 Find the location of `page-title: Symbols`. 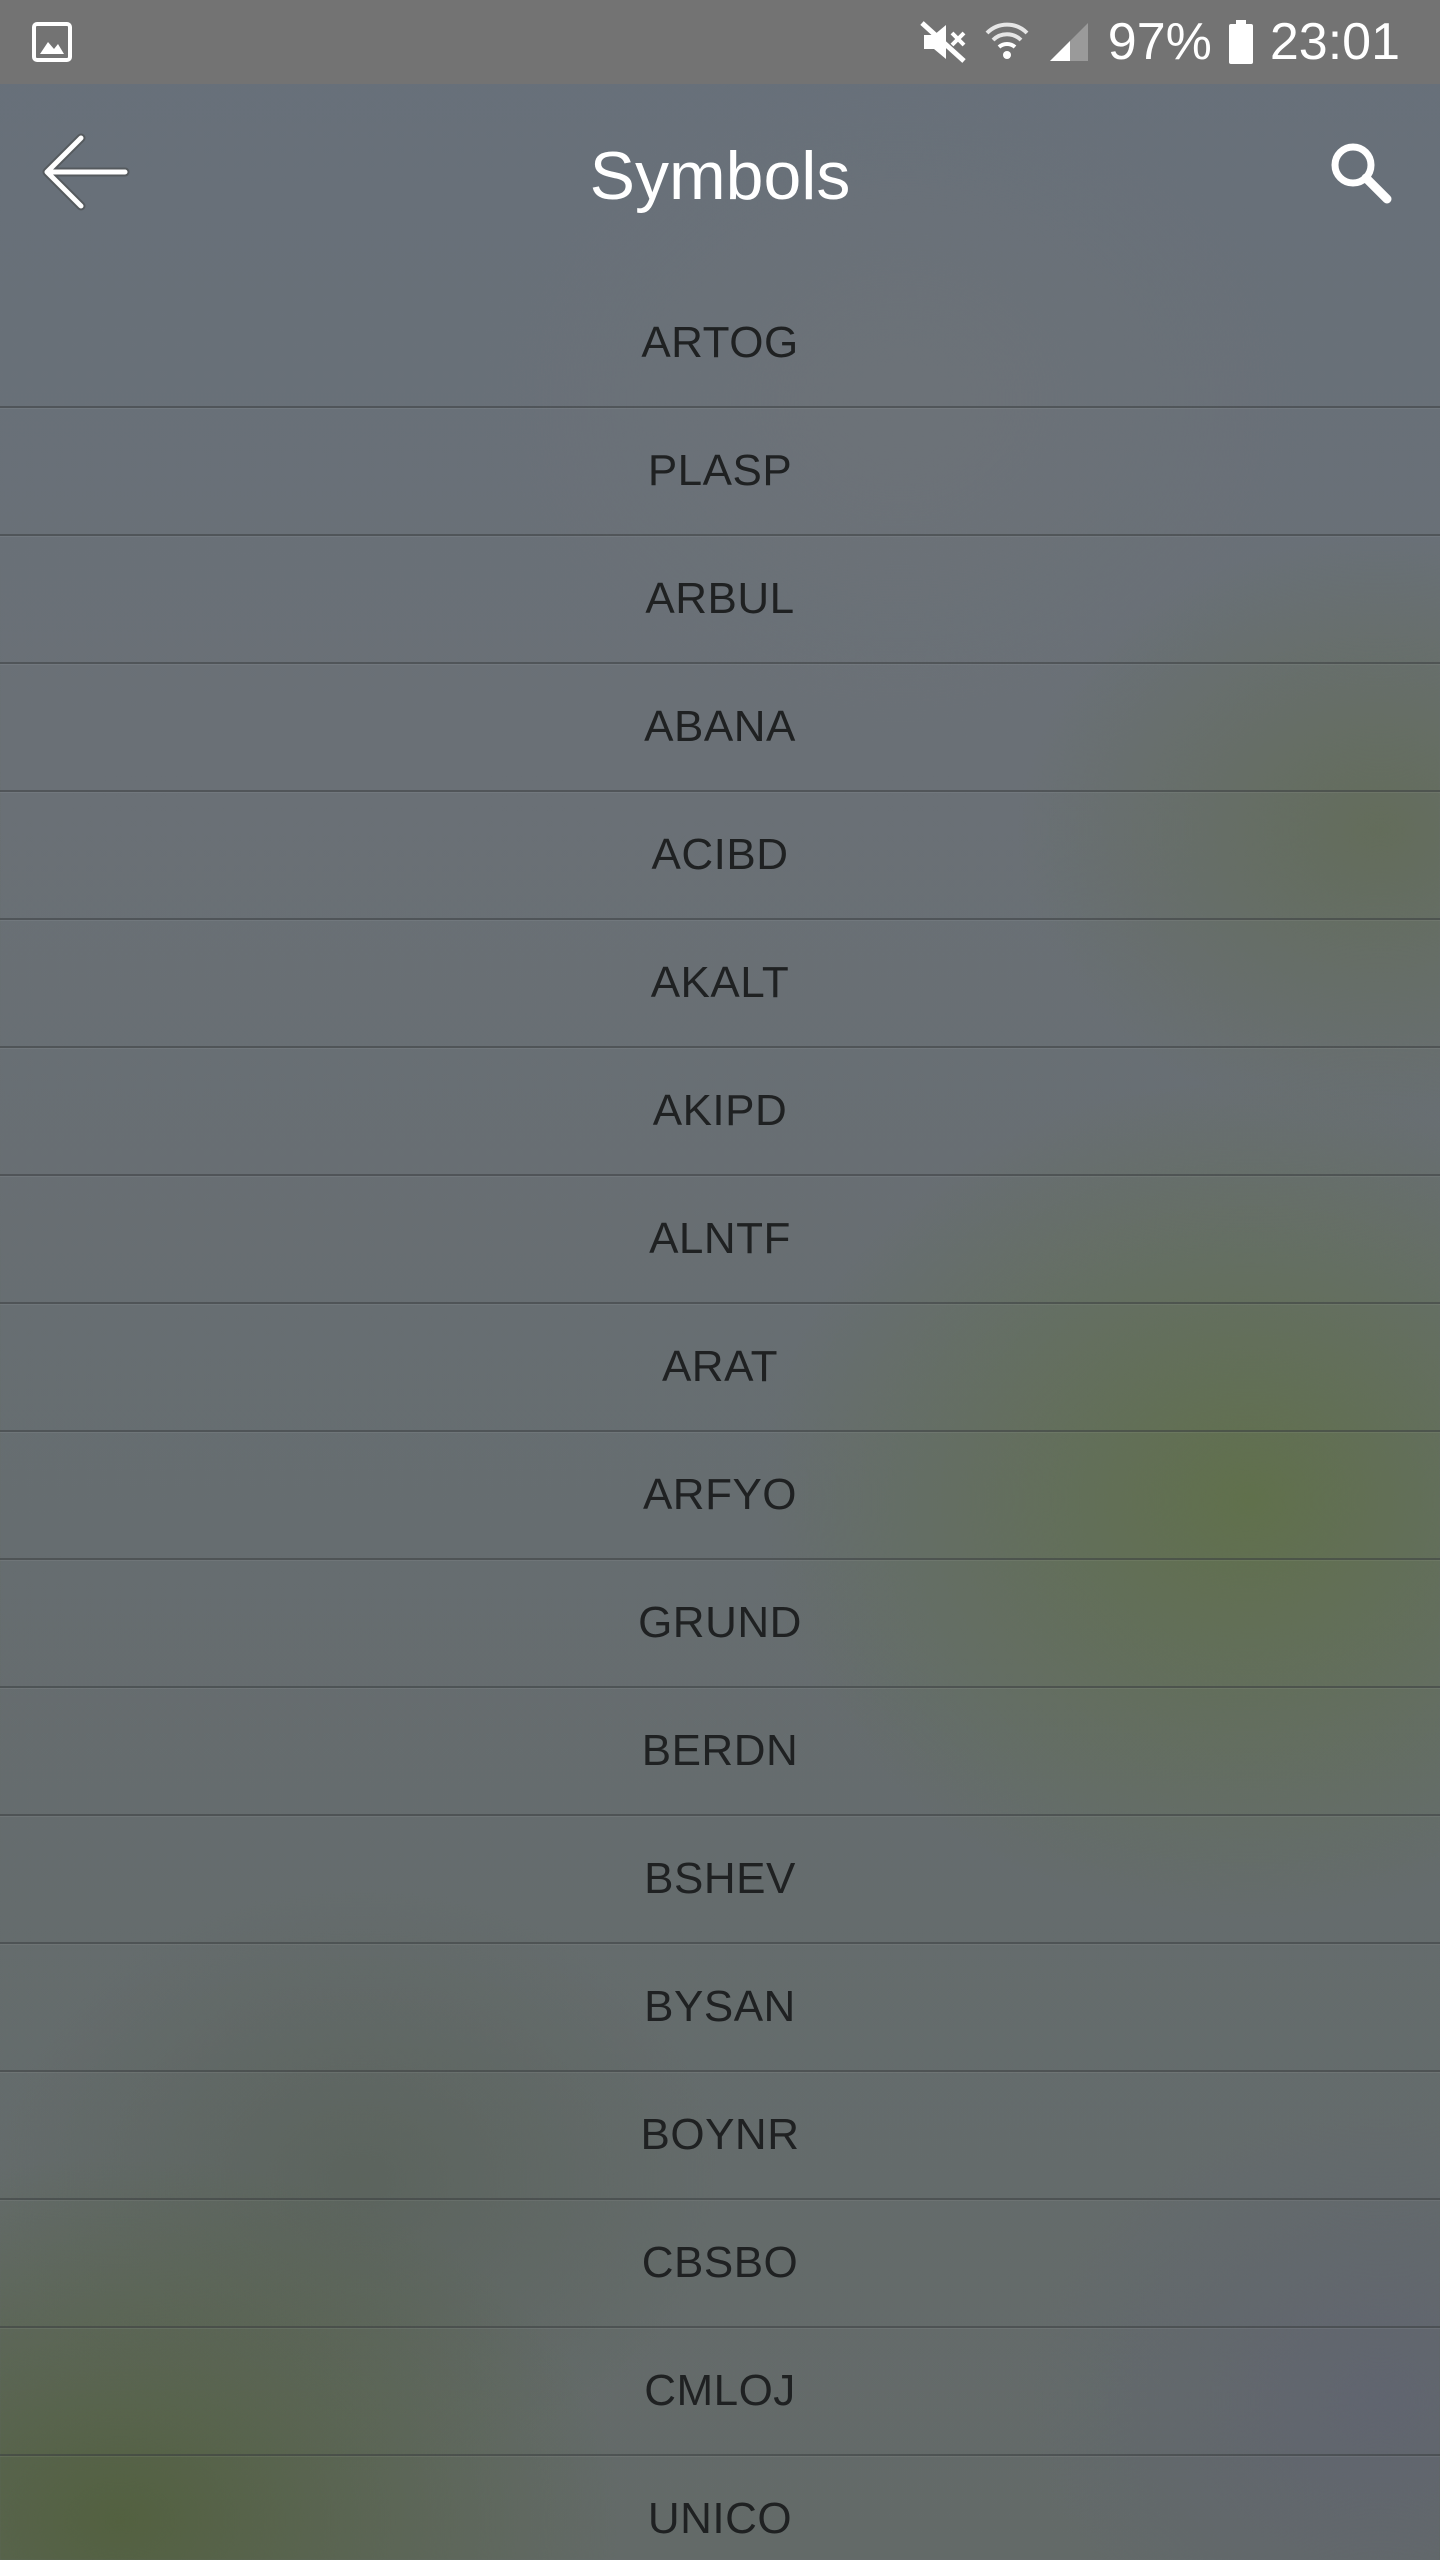

page-title: Symbols is located at coordinates (720, 176).